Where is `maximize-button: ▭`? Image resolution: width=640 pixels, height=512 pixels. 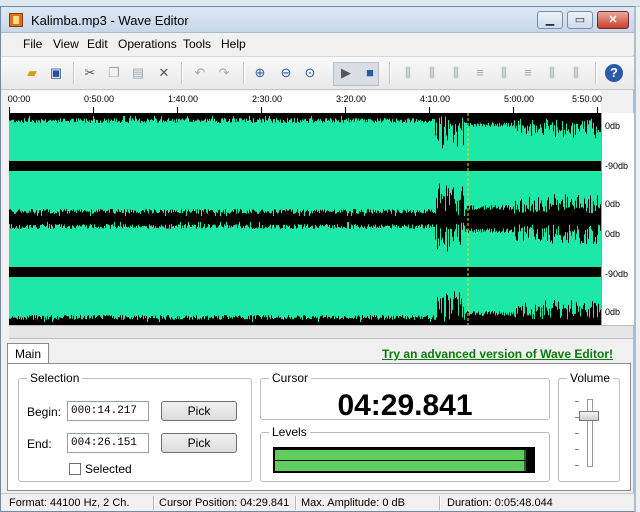 maximize-button: ▭ is located at coordinates (580, 20).